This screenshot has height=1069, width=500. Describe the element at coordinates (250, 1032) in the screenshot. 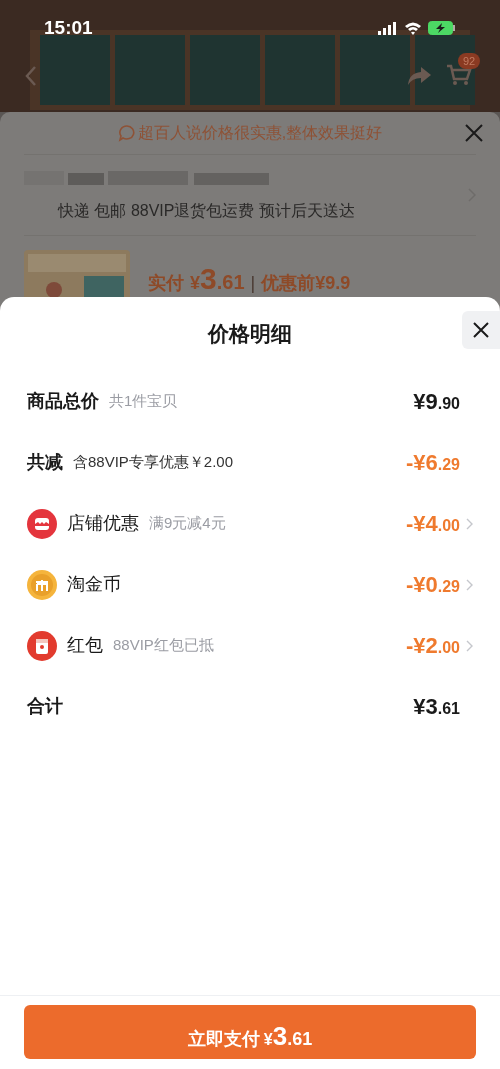

I see `pay-now-button: 立即支付 ¥3.61` at that location.